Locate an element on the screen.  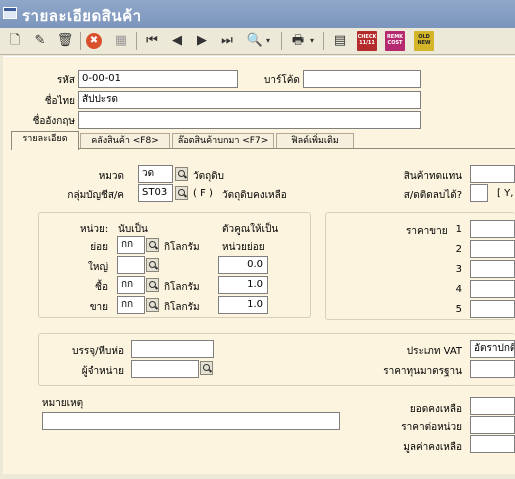
barcode-label: บาร์โค้ด is located at coordinates (282, 80).